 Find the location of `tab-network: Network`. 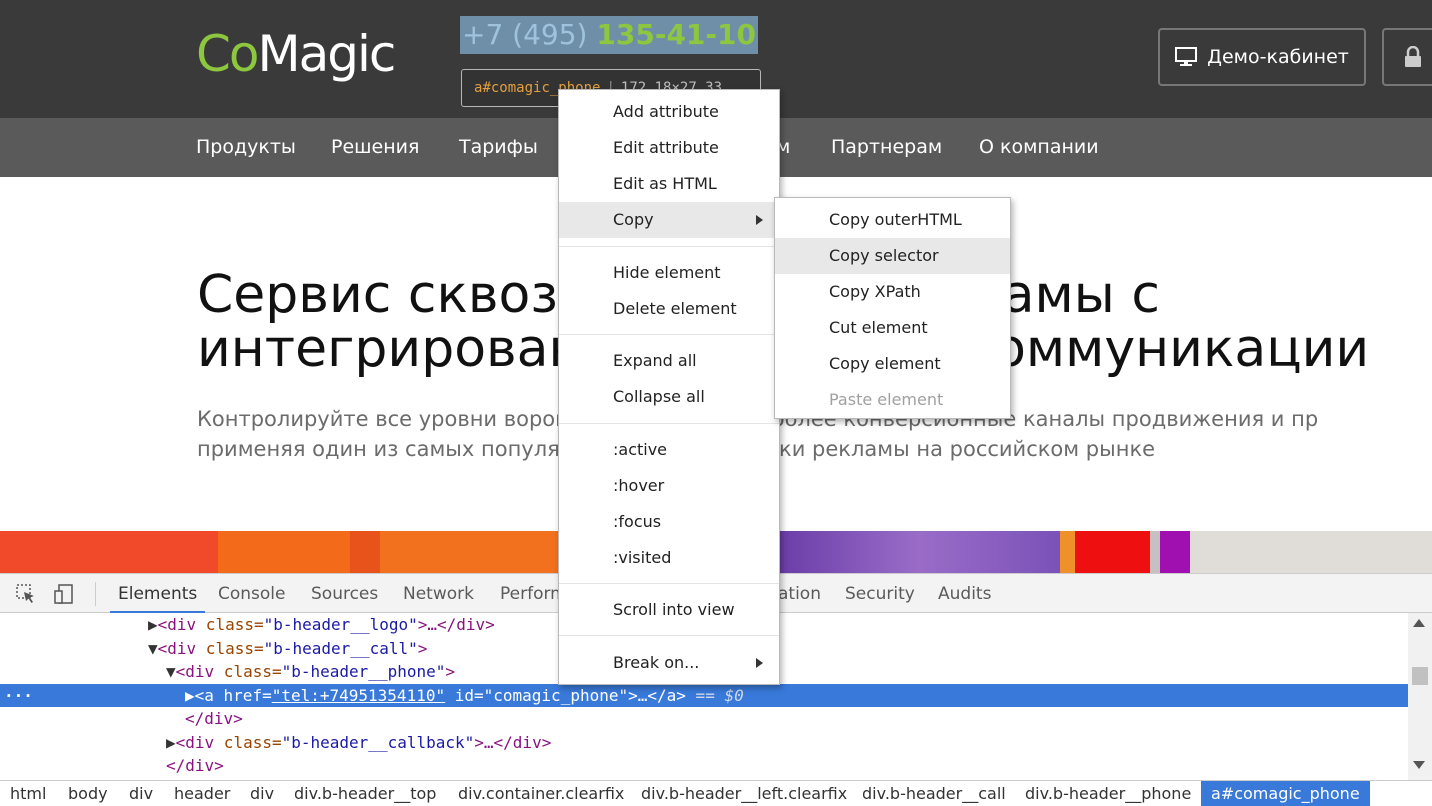

tab-network: Network is located at coordinates (438, 593).